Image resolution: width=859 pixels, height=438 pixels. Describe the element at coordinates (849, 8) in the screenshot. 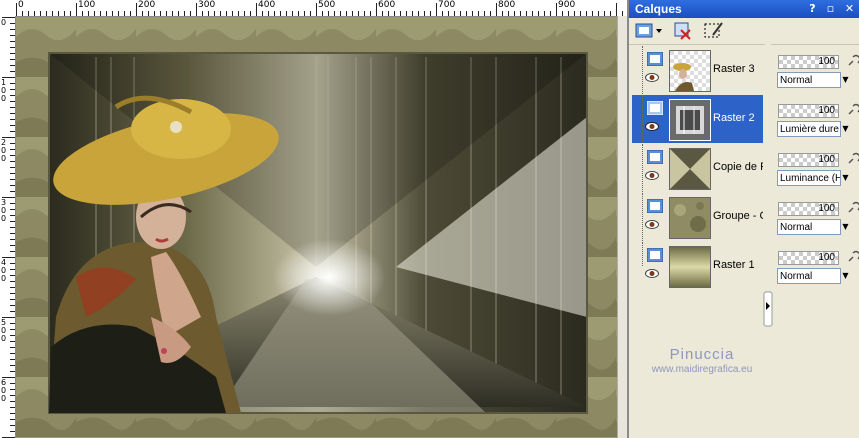

I see `close-icon: ✕` at that location.